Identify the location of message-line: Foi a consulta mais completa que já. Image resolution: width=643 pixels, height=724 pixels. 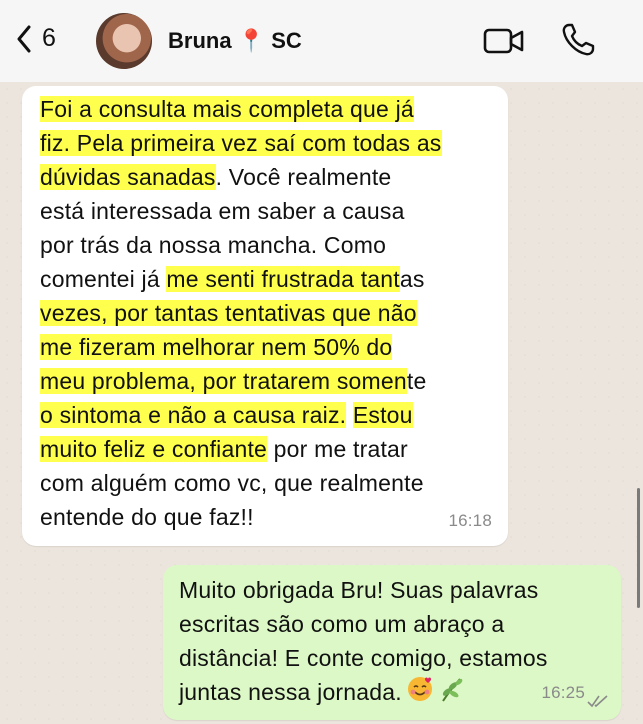
(266, 109).